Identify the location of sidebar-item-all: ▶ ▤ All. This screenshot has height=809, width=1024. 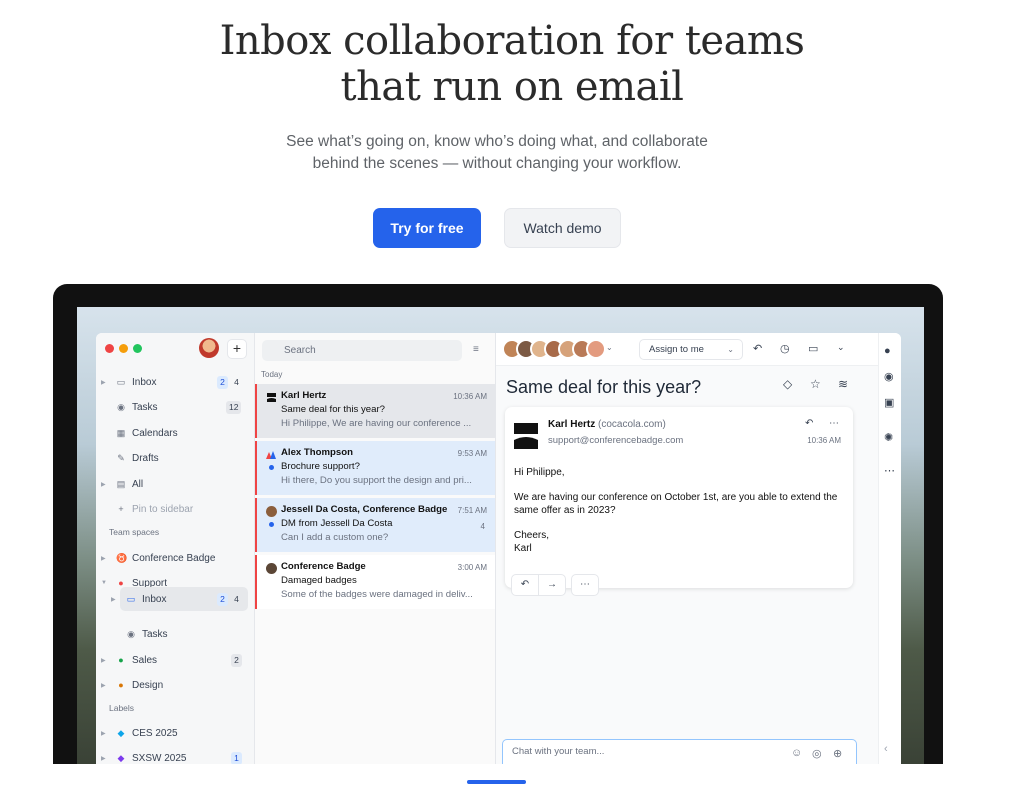
(175, 484).